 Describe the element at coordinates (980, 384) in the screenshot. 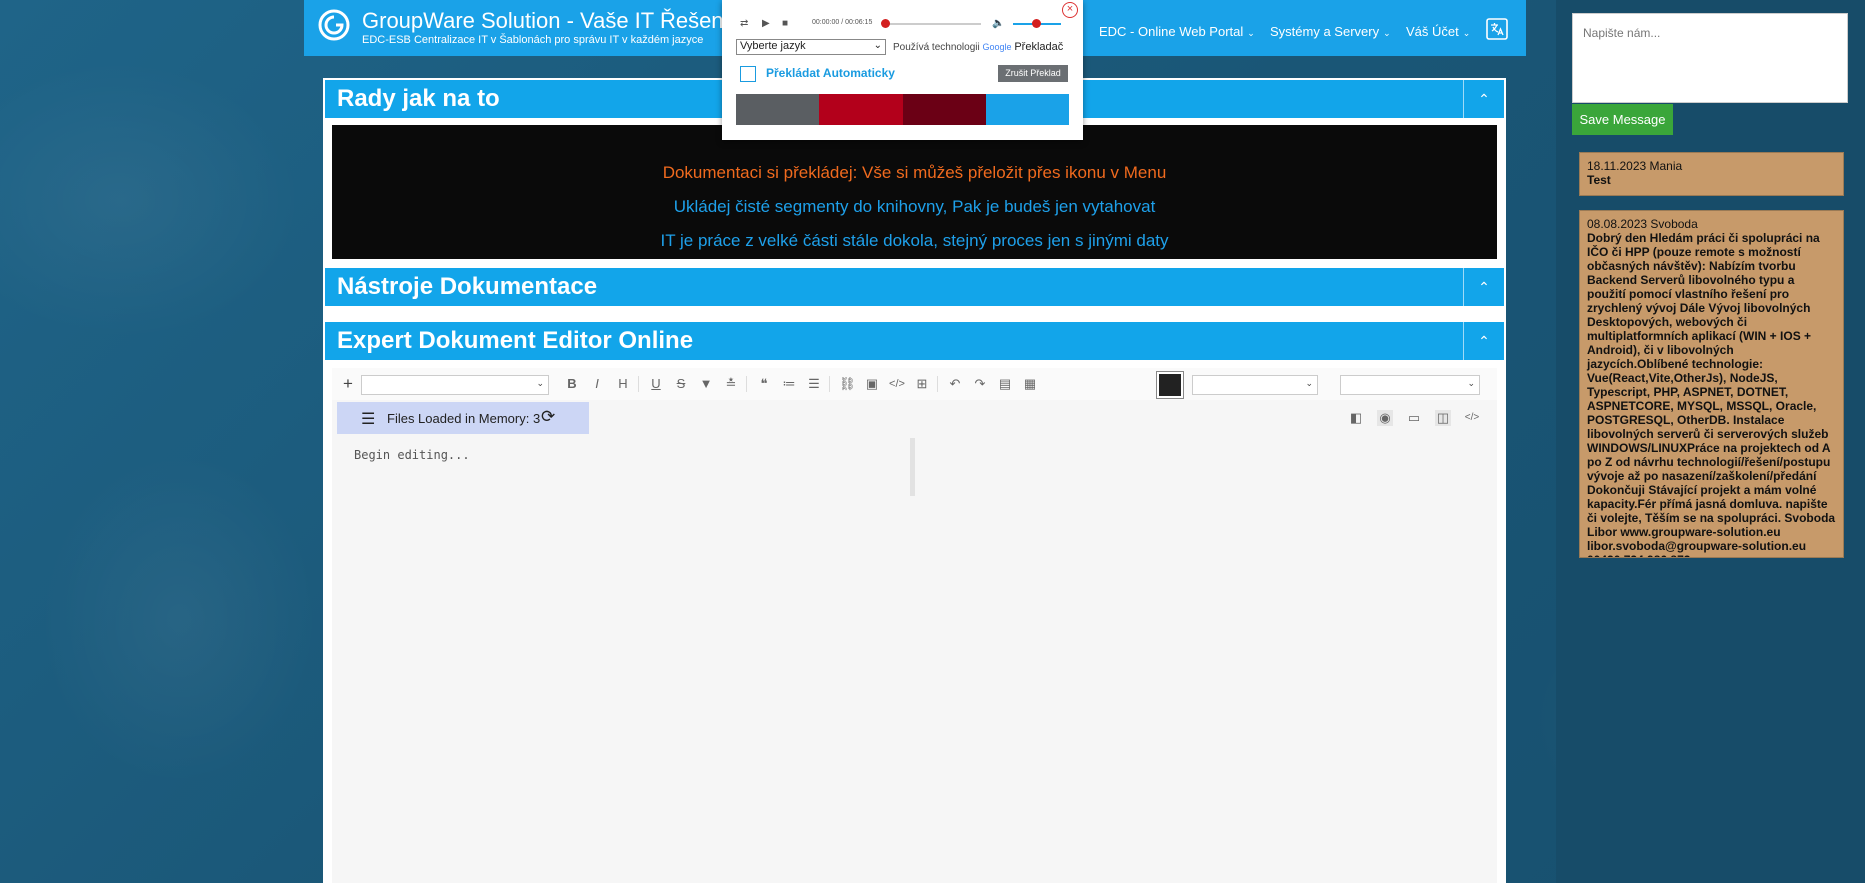

I see `redo-icon: ↷` at that location.